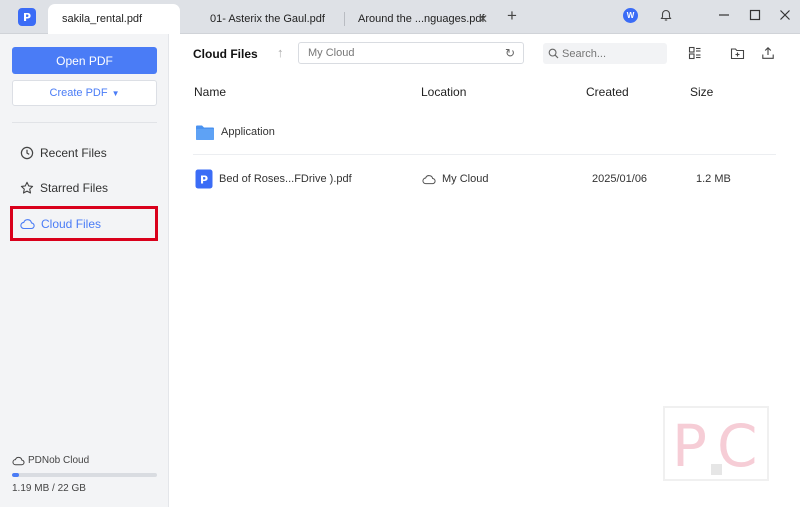  I want to click on grid-view-icon, so click(695, 53).